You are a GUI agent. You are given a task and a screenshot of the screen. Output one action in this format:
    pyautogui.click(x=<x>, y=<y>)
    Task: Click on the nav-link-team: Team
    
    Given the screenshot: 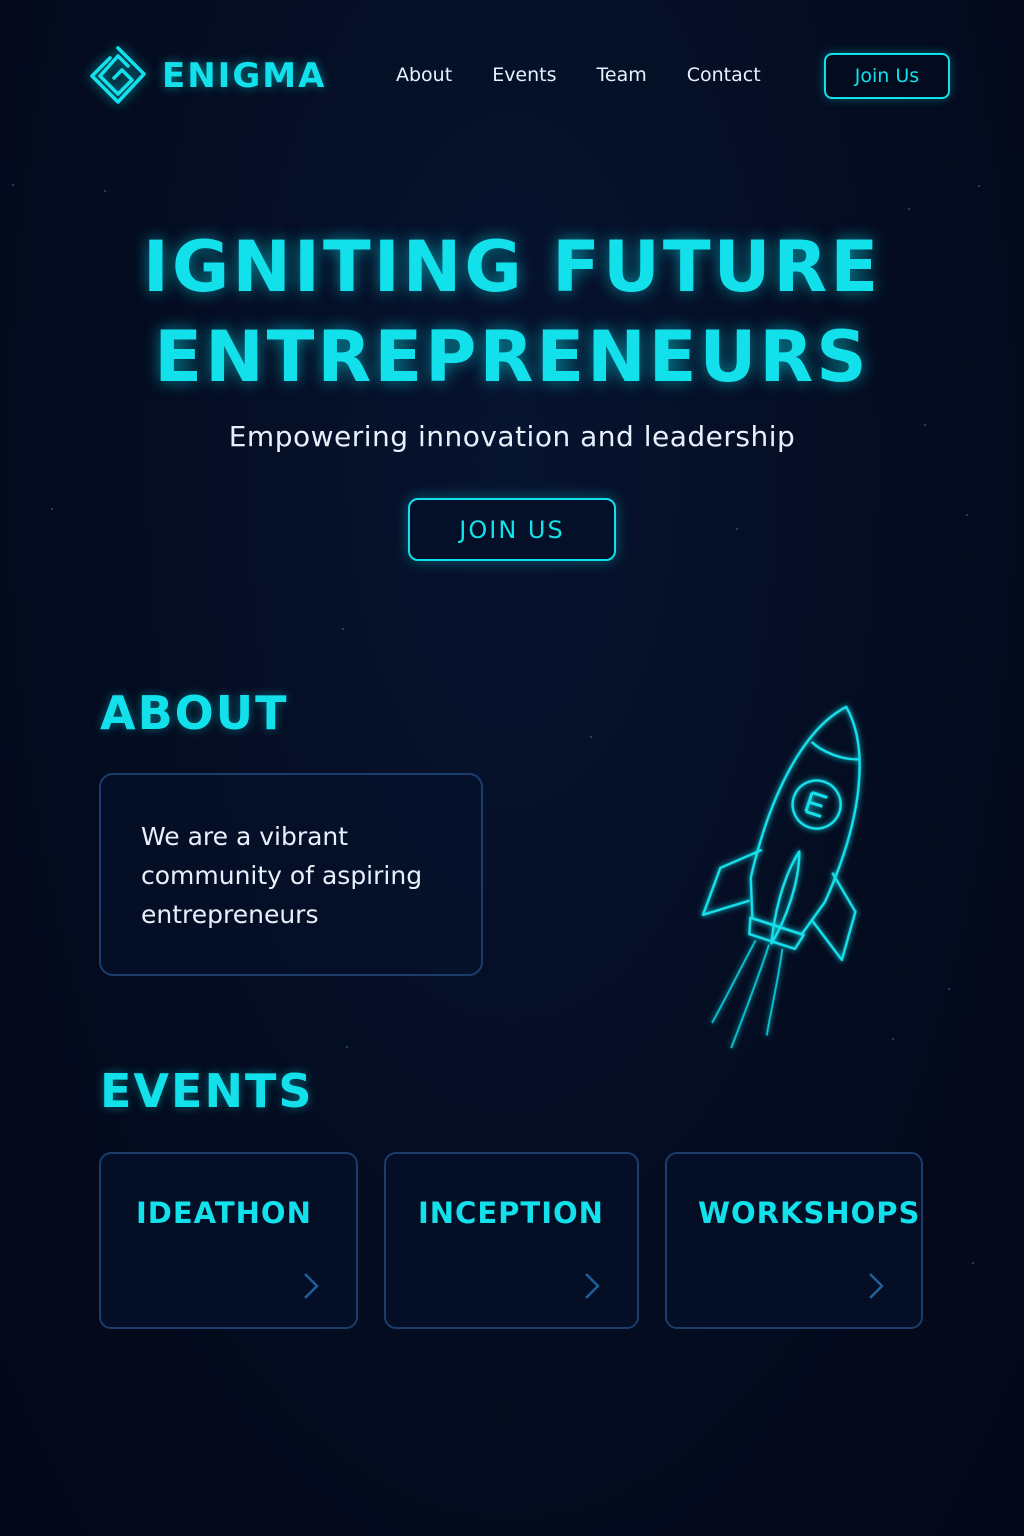 What is the action you would take?
    pyautogui.click(x=622, y=75)
    